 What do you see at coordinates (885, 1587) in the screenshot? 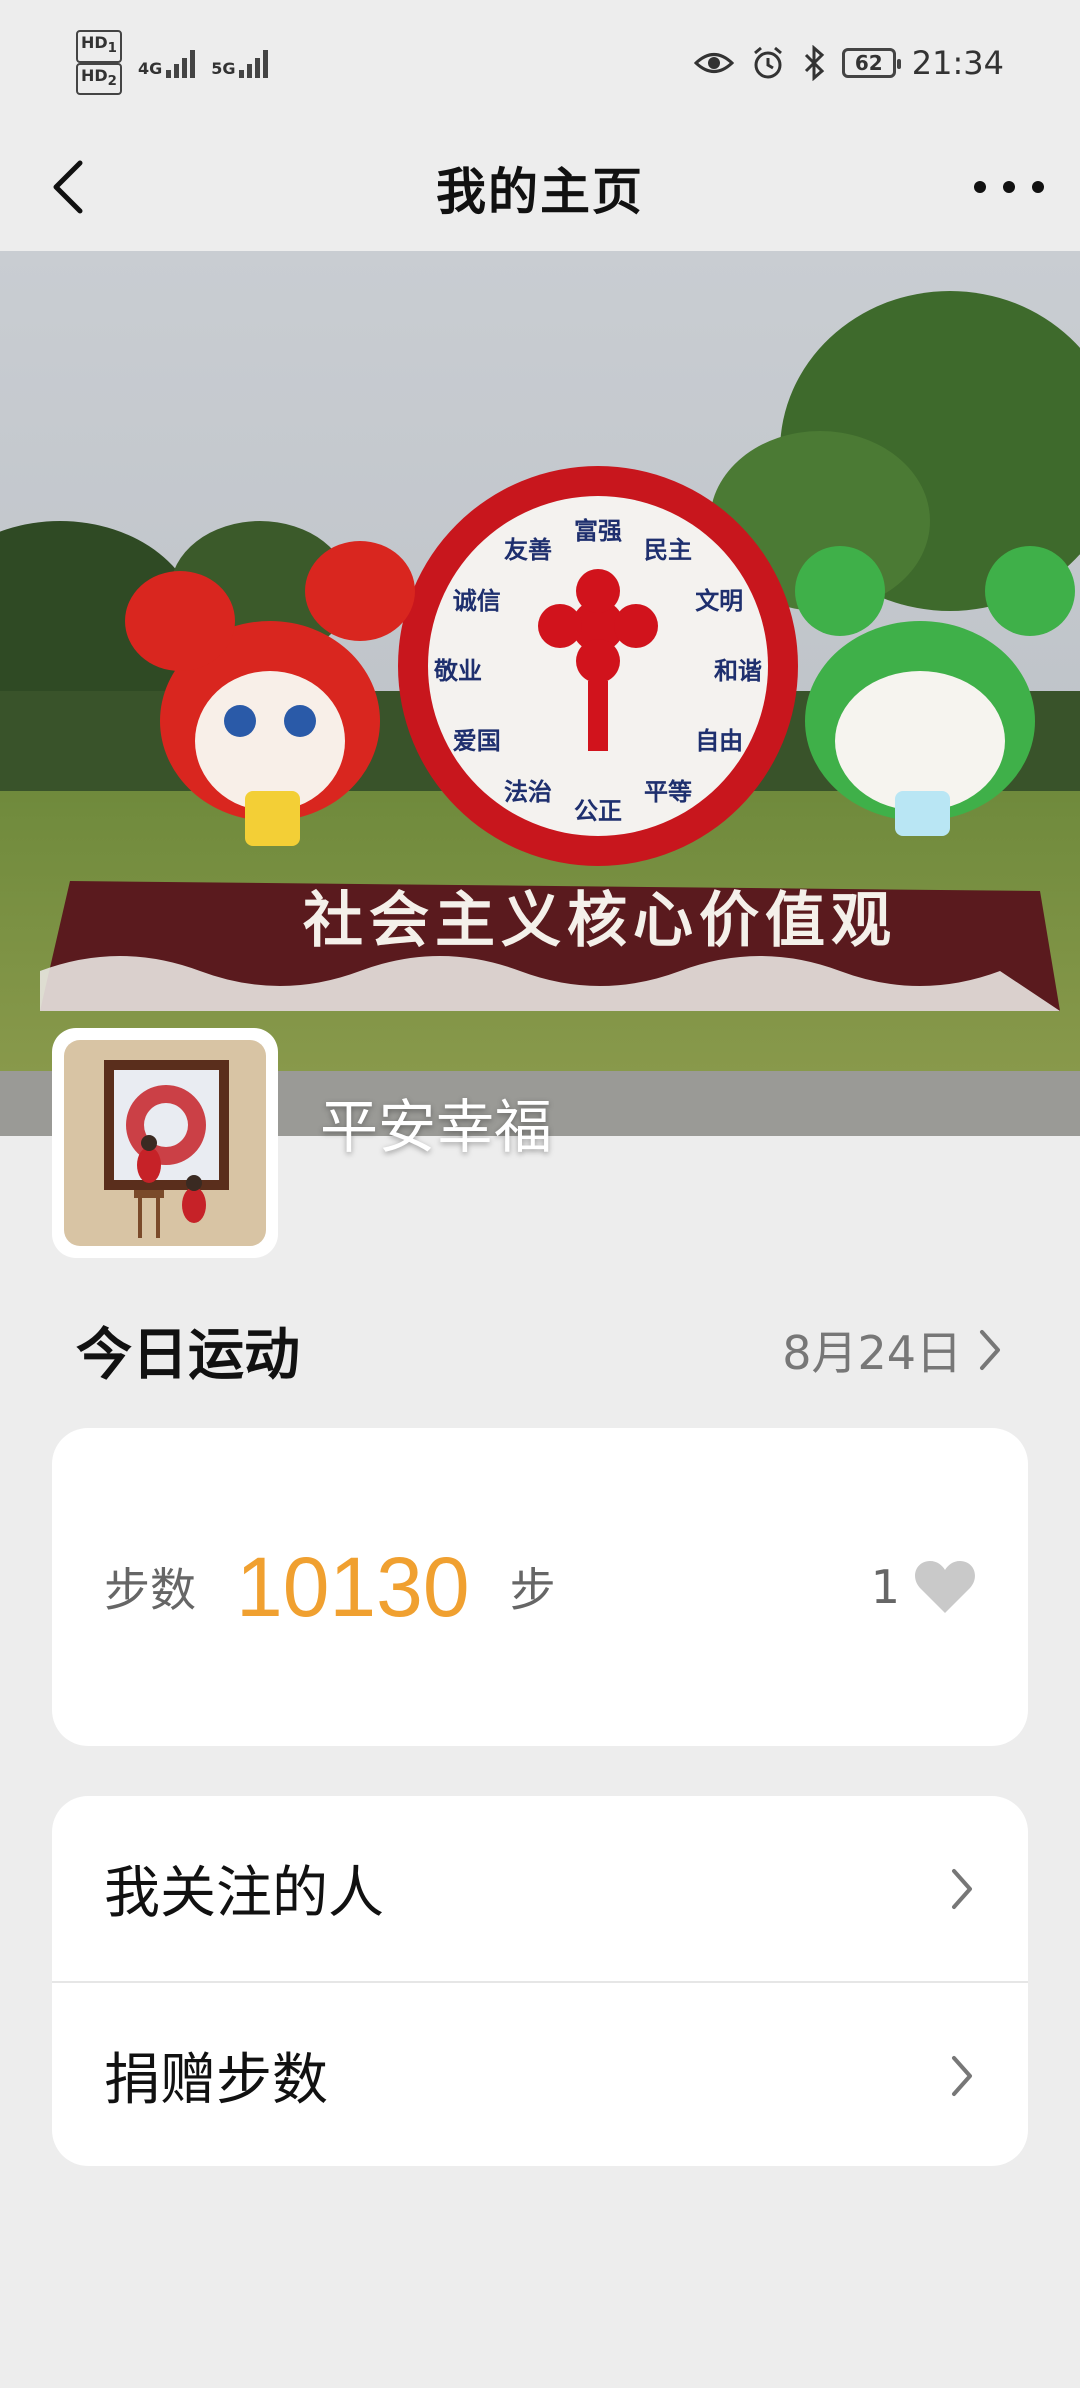
I see `like-count: 1` at bounding box center [885, 1587].